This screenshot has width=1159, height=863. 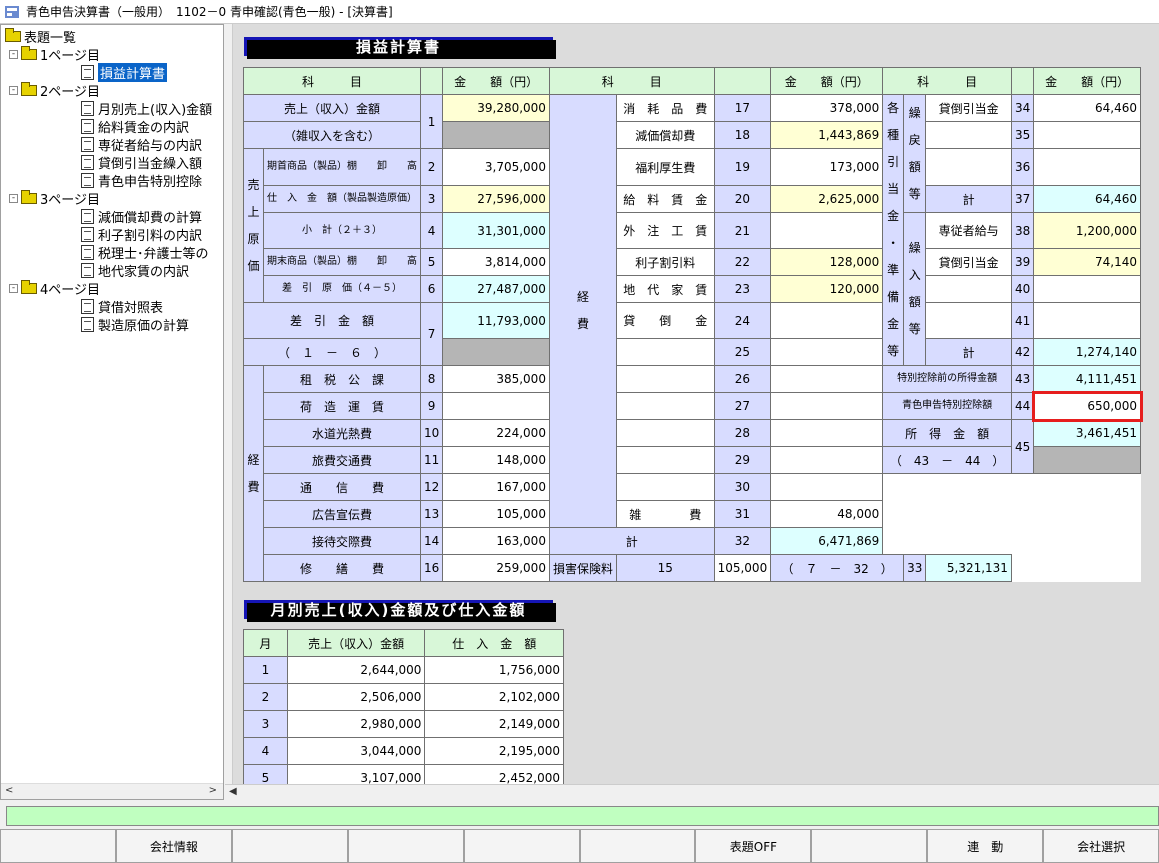 I want to click on function-key-7: 表題OFF, so click(x=753, y=846).